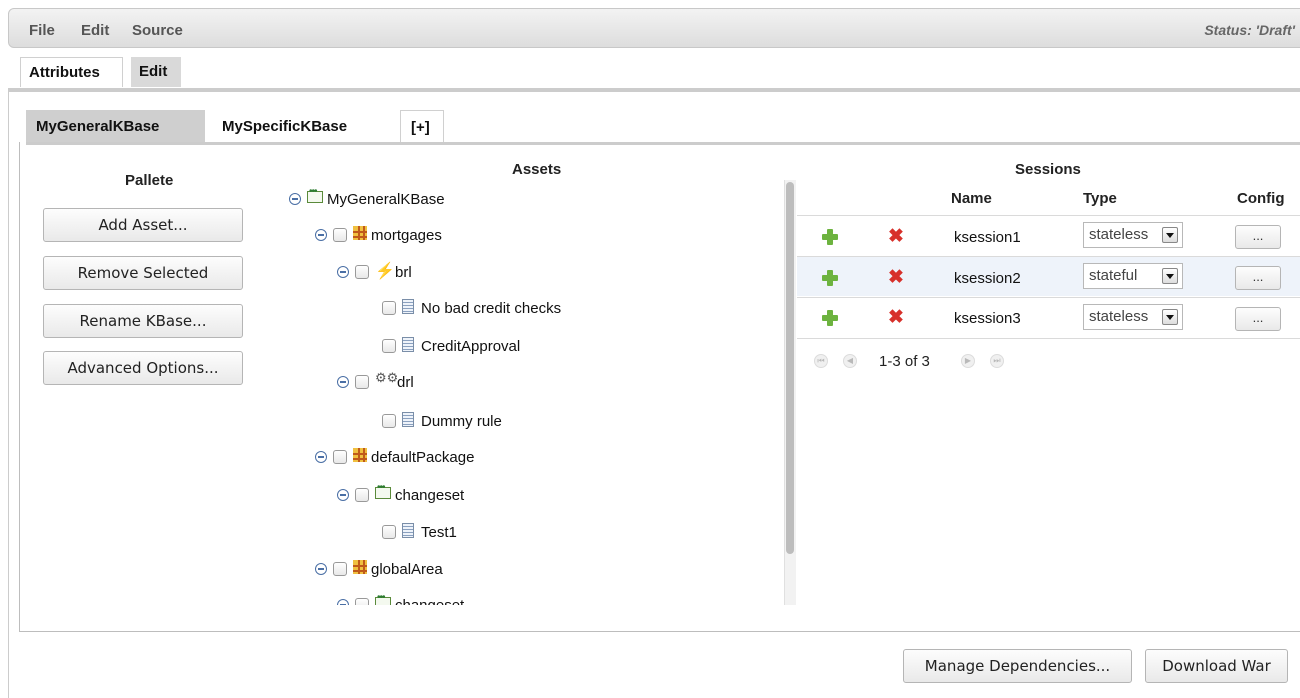  I want to click on tree-label: No bad credit checks, so click(491, 308).